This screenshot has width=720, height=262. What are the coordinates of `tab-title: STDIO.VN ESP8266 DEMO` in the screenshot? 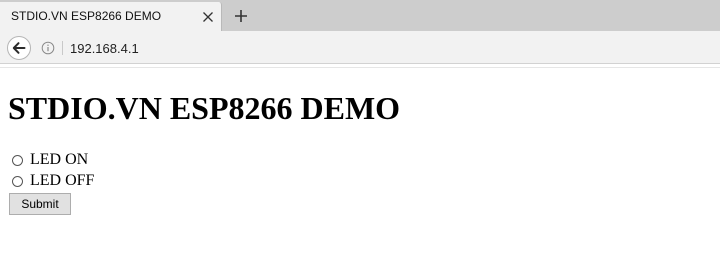 It's located at (86, 16).